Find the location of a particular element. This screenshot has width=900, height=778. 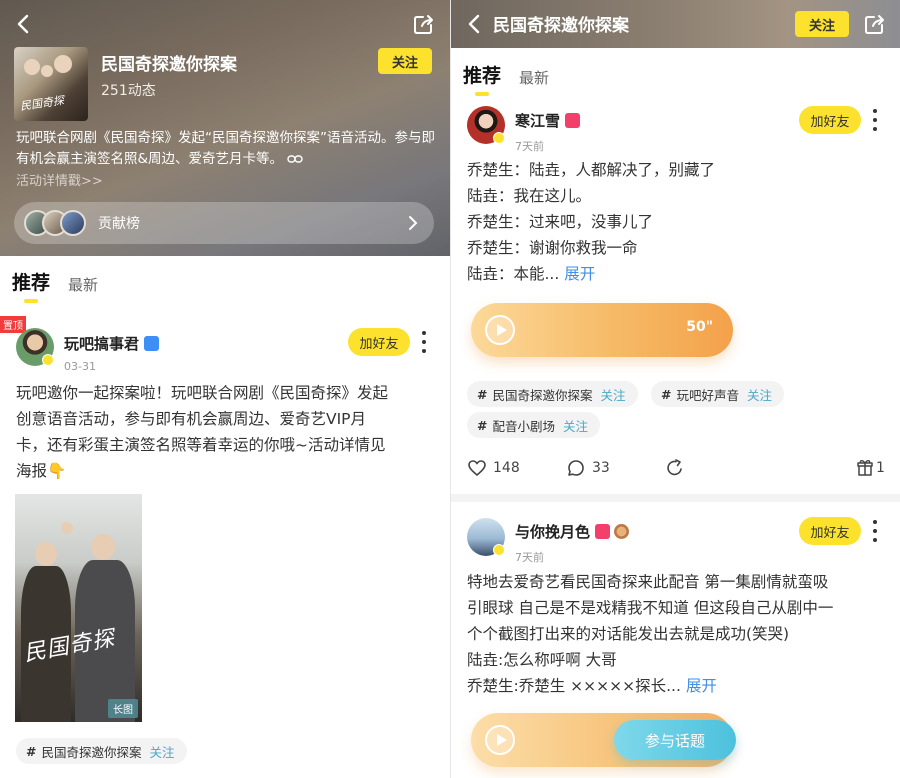

post-author: 寒江雪 is located at coordinates (548, 120).